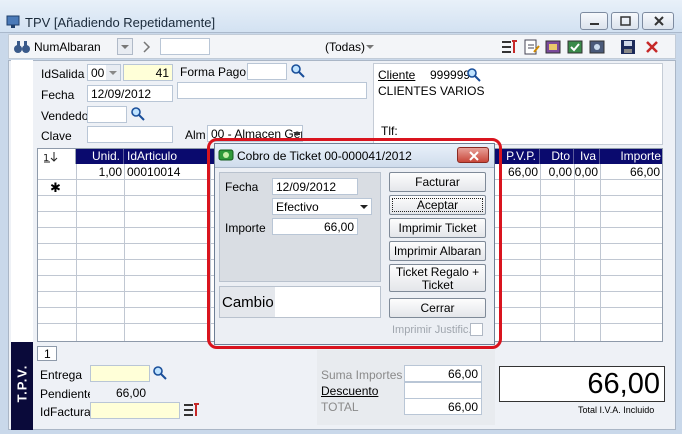 The width and height of the screenshot is (682, 434). I want to click on window-title: TPV [Añadiendo Repetidamente], so click(120, 22).